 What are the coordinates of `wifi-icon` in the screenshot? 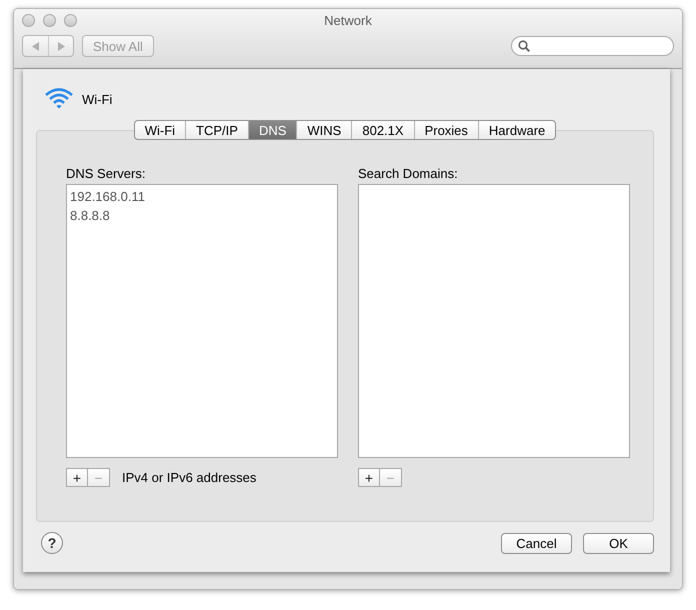 It's located at (59, 99).